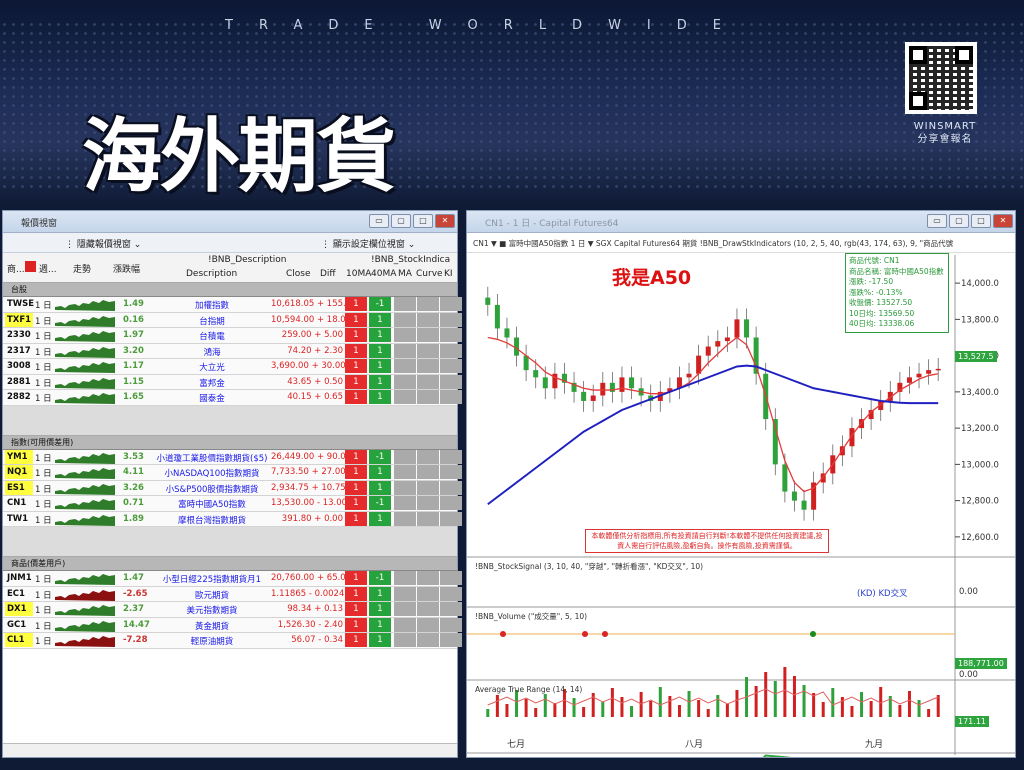 This screenshot has height=770, width=1024. Describe the element at coordinates (103, 243) in the screenshot. I see `hide-quote-toggle: ⋮ 隱藏報價視窗 ⌄` at that location.